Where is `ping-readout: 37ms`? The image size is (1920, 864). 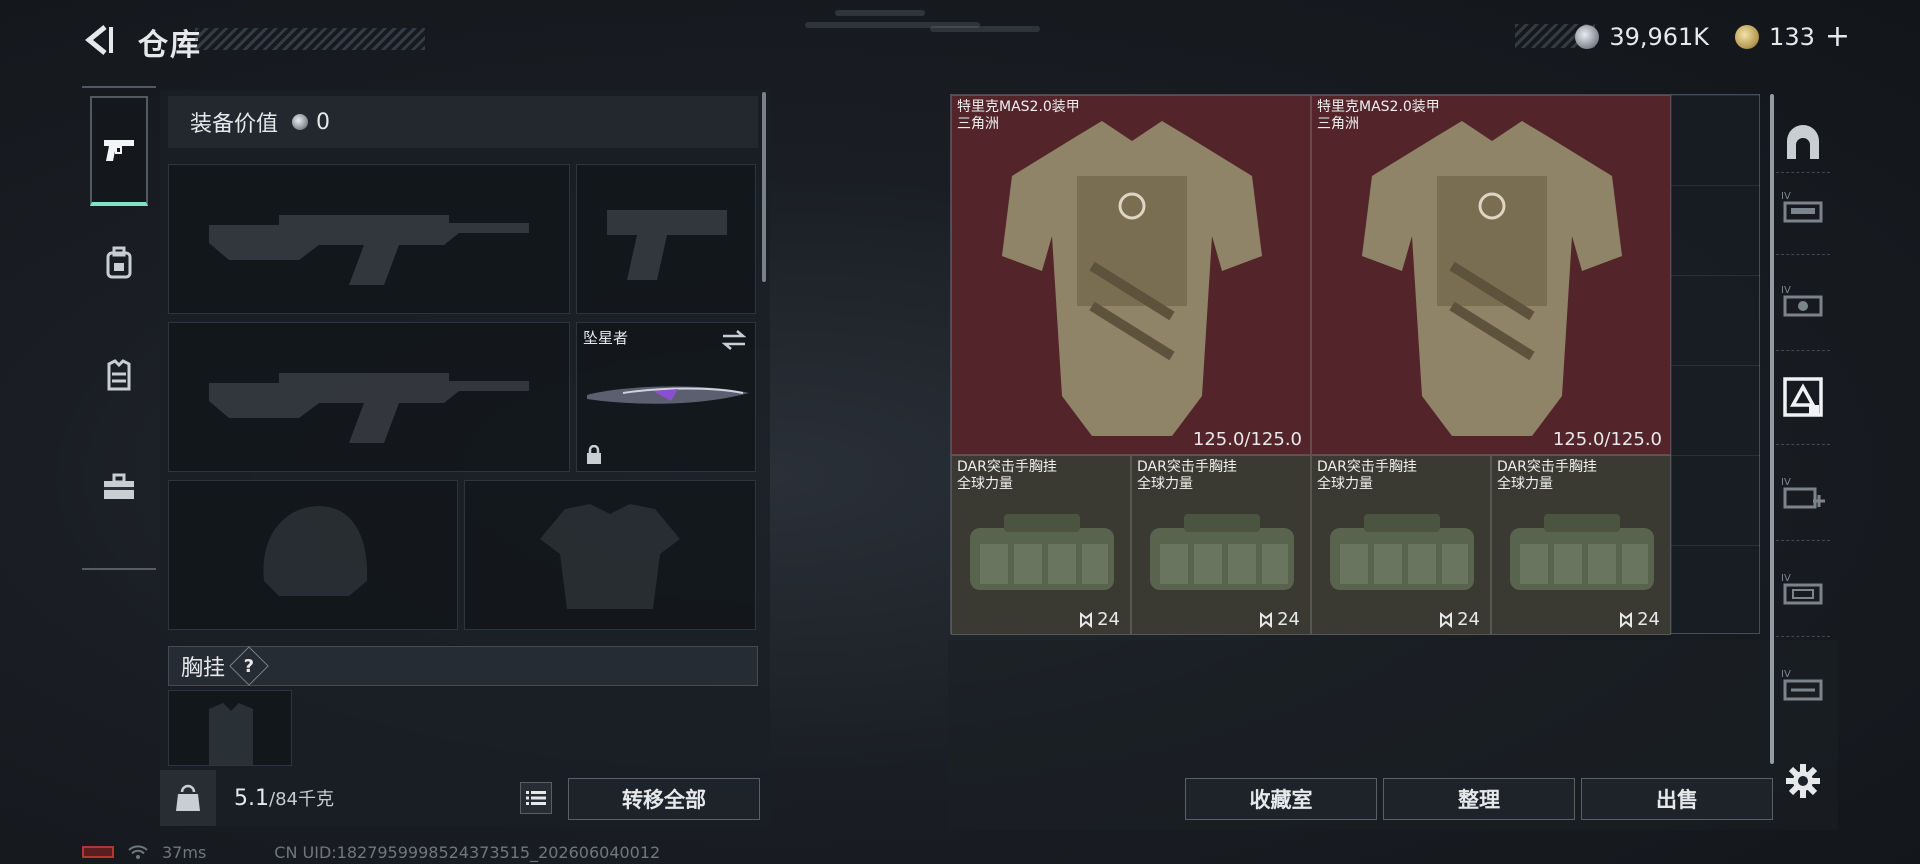 ping-readout: 37ms is located at coordinates (184, 852).